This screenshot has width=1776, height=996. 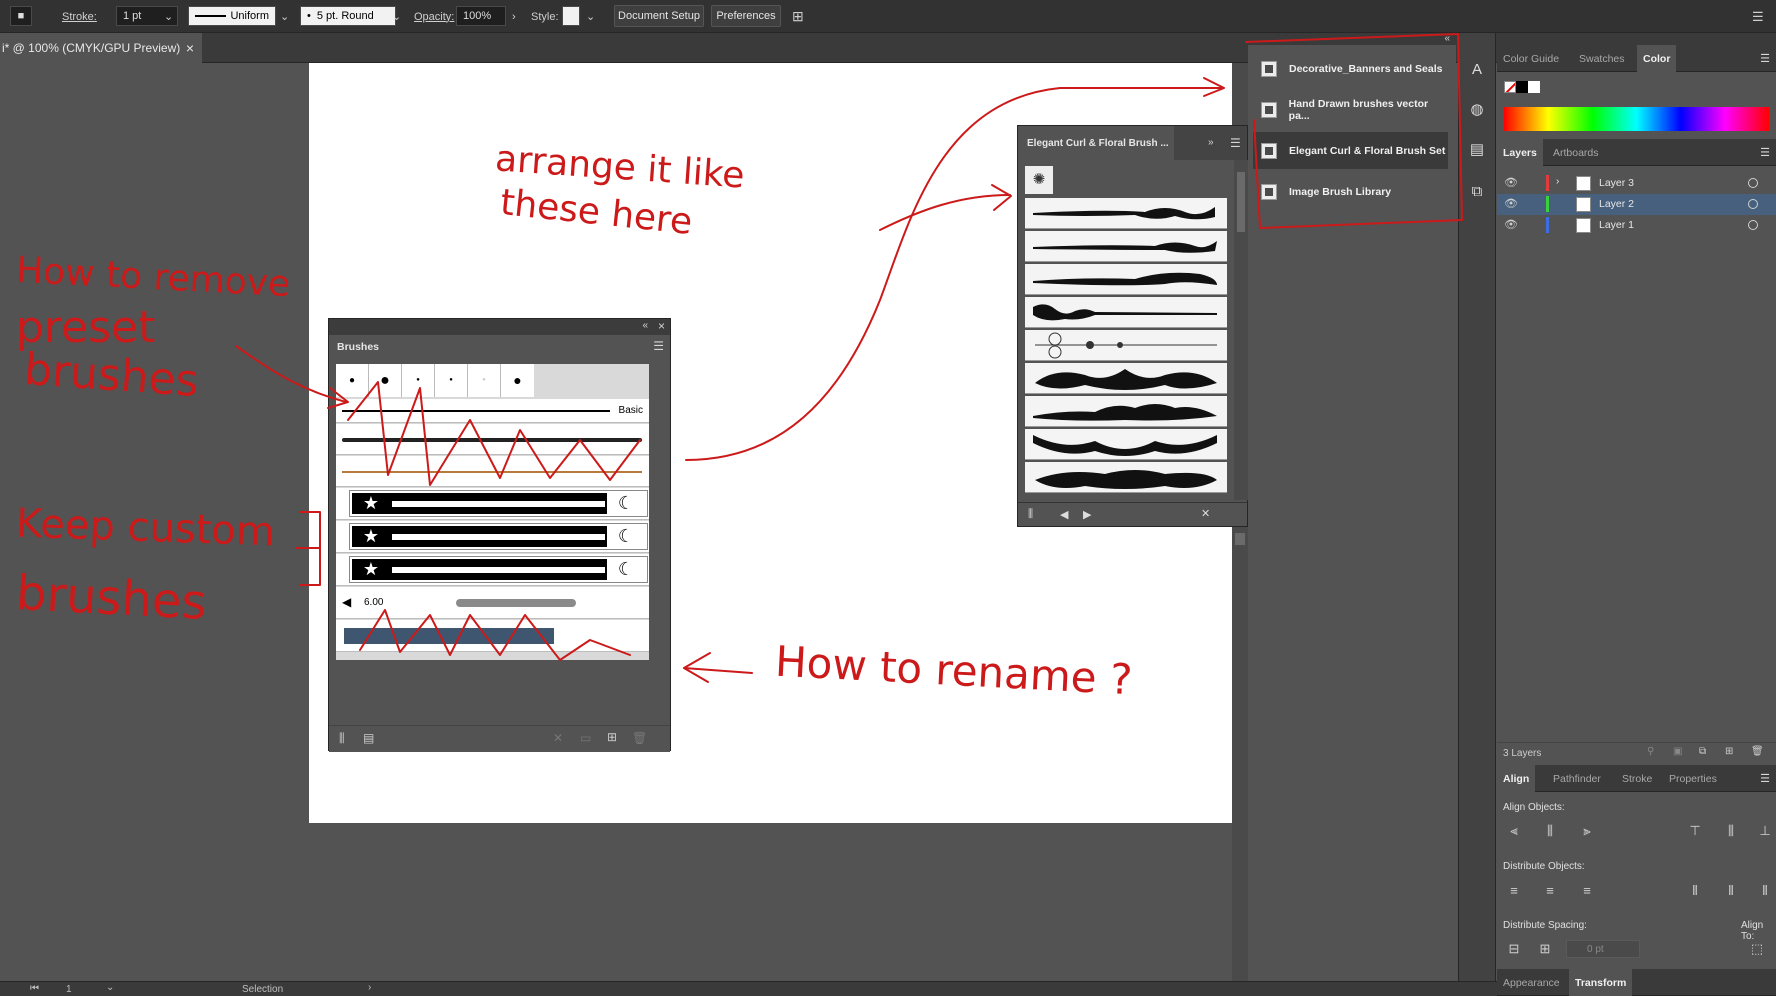 I want to click on align-top-icon: ⊤, so click(x=1695, y=831).